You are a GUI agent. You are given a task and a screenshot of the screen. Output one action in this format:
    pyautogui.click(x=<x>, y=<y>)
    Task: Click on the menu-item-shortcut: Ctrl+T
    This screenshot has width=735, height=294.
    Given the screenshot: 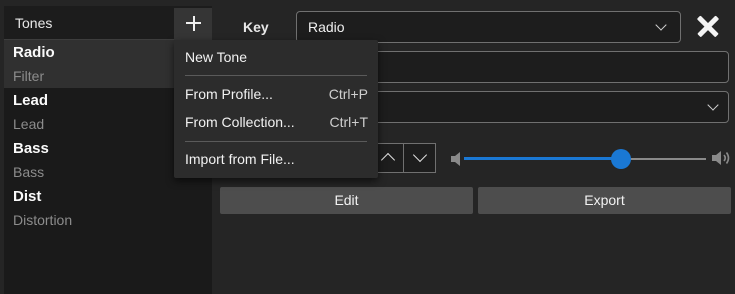 What is the action you would take?
    pyautogui.click(x=349, y=122)
    